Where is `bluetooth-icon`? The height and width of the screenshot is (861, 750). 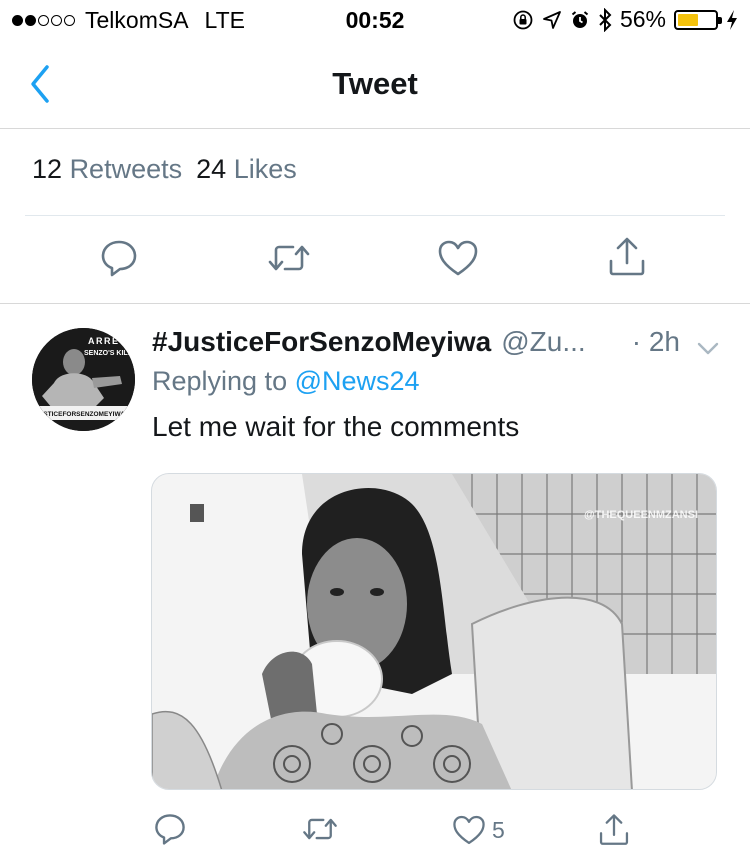 bluetooth-icon is located at coordinates (605, 19).